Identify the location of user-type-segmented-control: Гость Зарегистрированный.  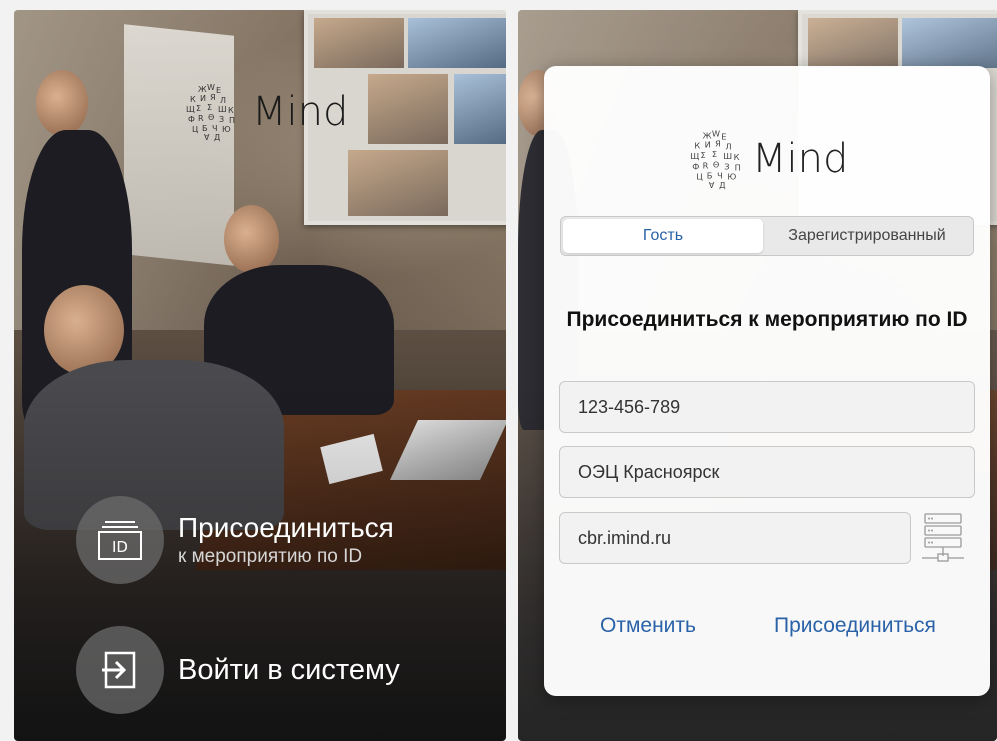
(767, 236).